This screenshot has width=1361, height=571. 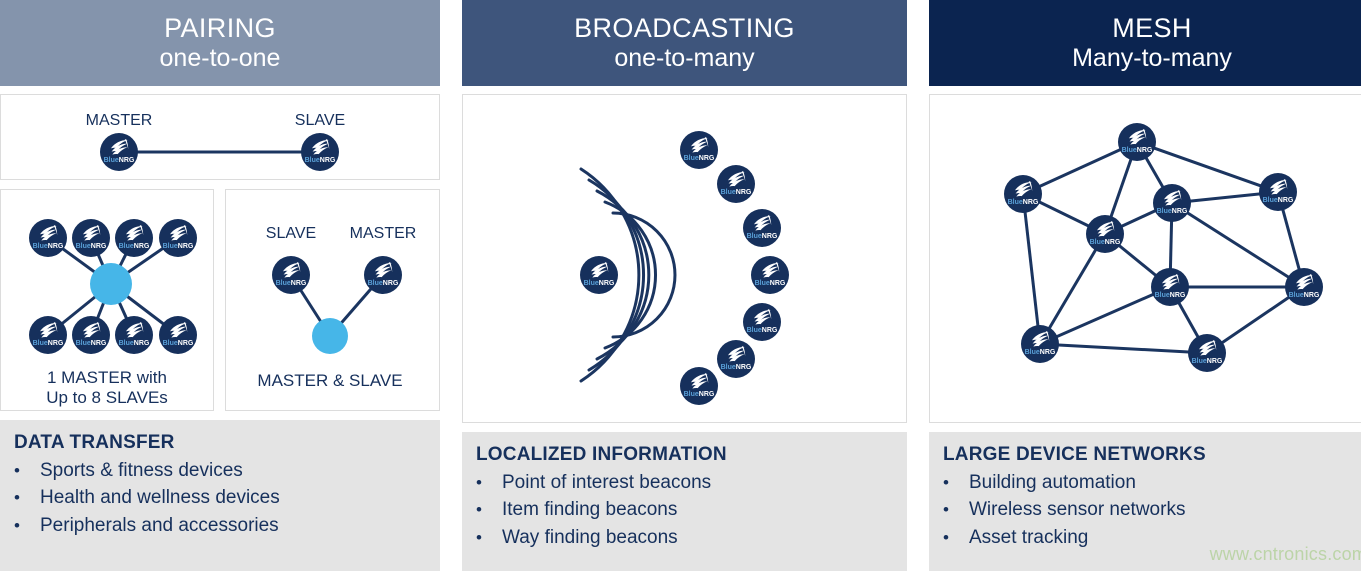 What do you see at coordinates (684, 58) in the screenshot?
I see `banner-broadcasting-subtitle: one-to-many` at bounding box center [684, 58].